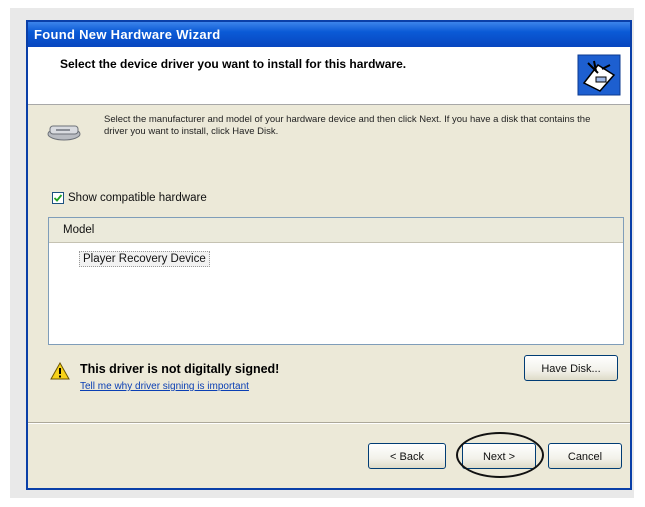 The width and height of the screenshot is (645, 507). I want to click on warning-icon, so click(60, 371).